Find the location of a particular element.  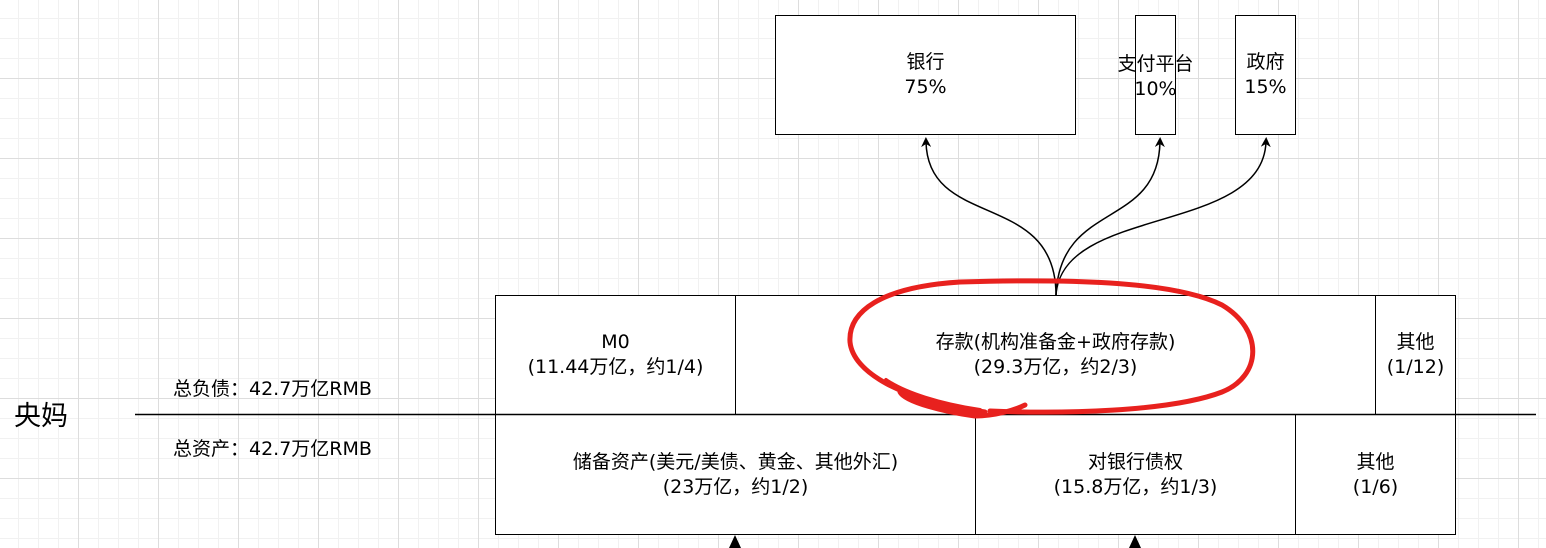

other-asset-value: (1/6) is located at coordinates (1375, 486).